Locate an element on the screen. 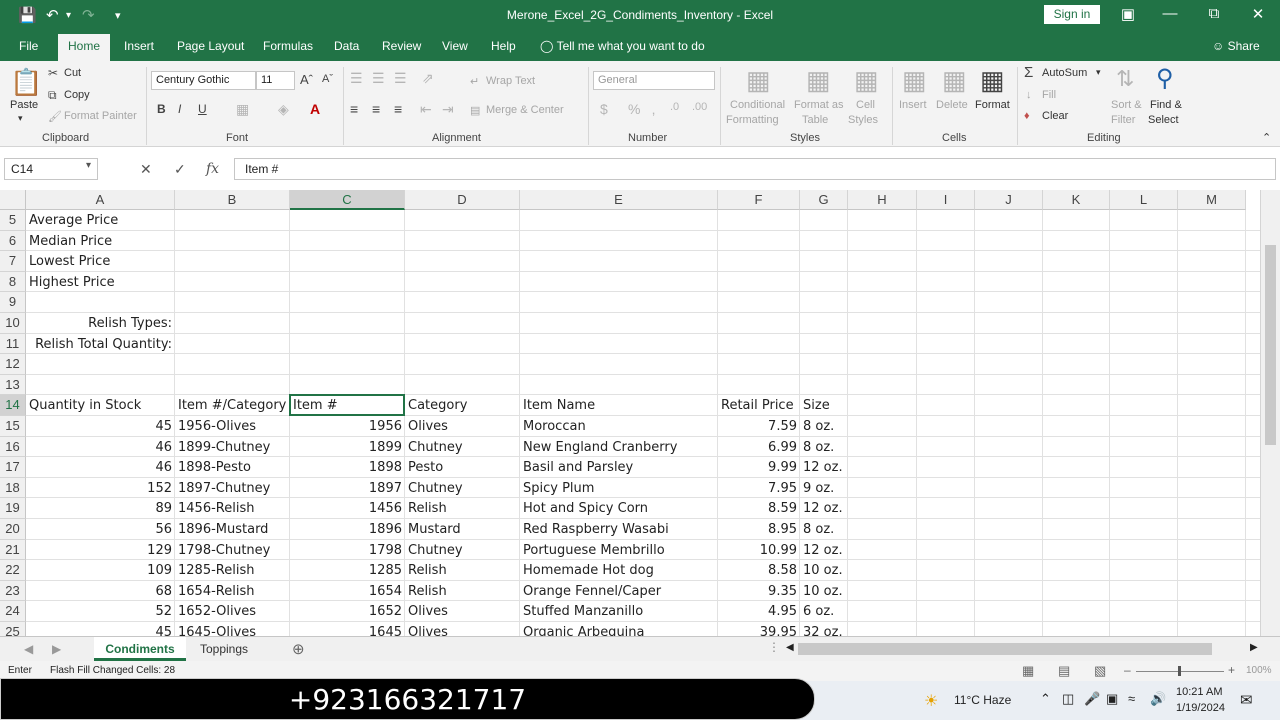 This screenshot has width=1280, height=721. cell-c19: 1456 is located at coordinates (347, 508).